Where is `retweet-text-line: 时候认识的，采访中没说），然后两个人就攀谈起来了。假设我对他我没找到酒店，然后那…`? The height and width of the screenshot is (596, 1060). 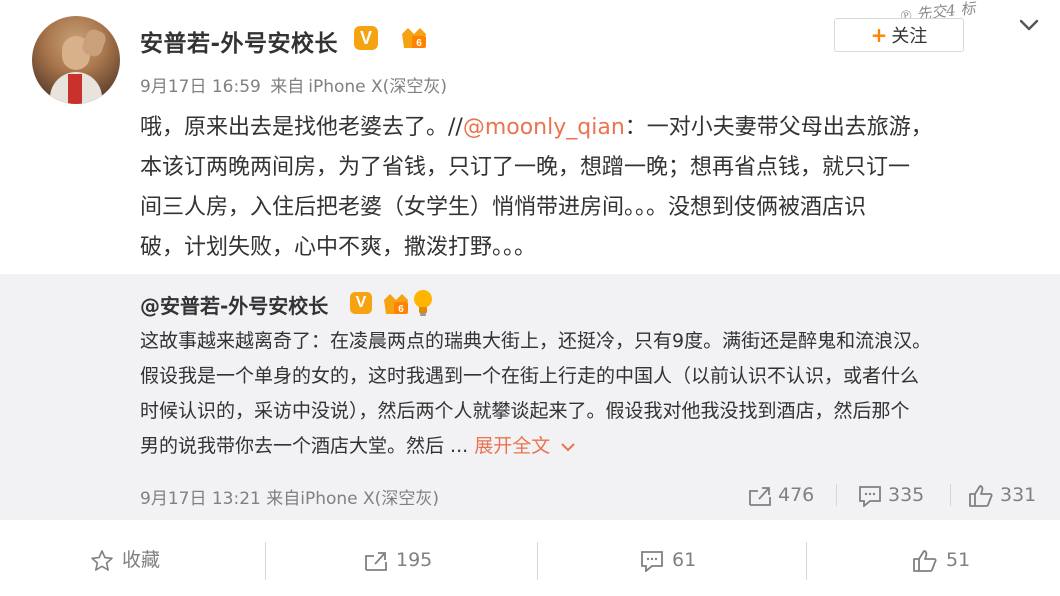 retweet-text-line: 时候认识的，采访中没说），然后两个人就攀谈起来了。假设我对他我没找到酒店，然后那… is located at coordinates (525, 411).